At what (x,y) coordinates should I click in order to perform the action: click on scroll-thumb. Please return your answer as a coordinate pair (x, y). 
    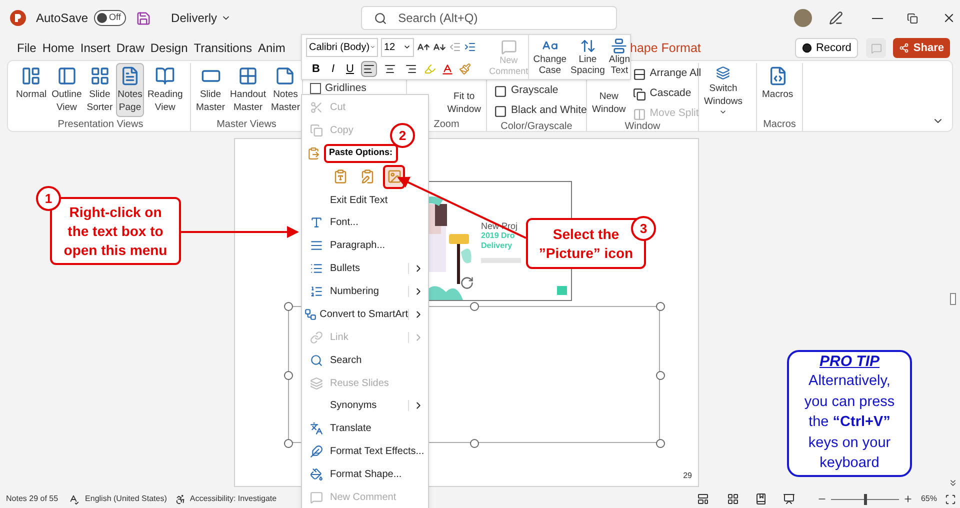
    Looking at the image, I should click on (953, 299).